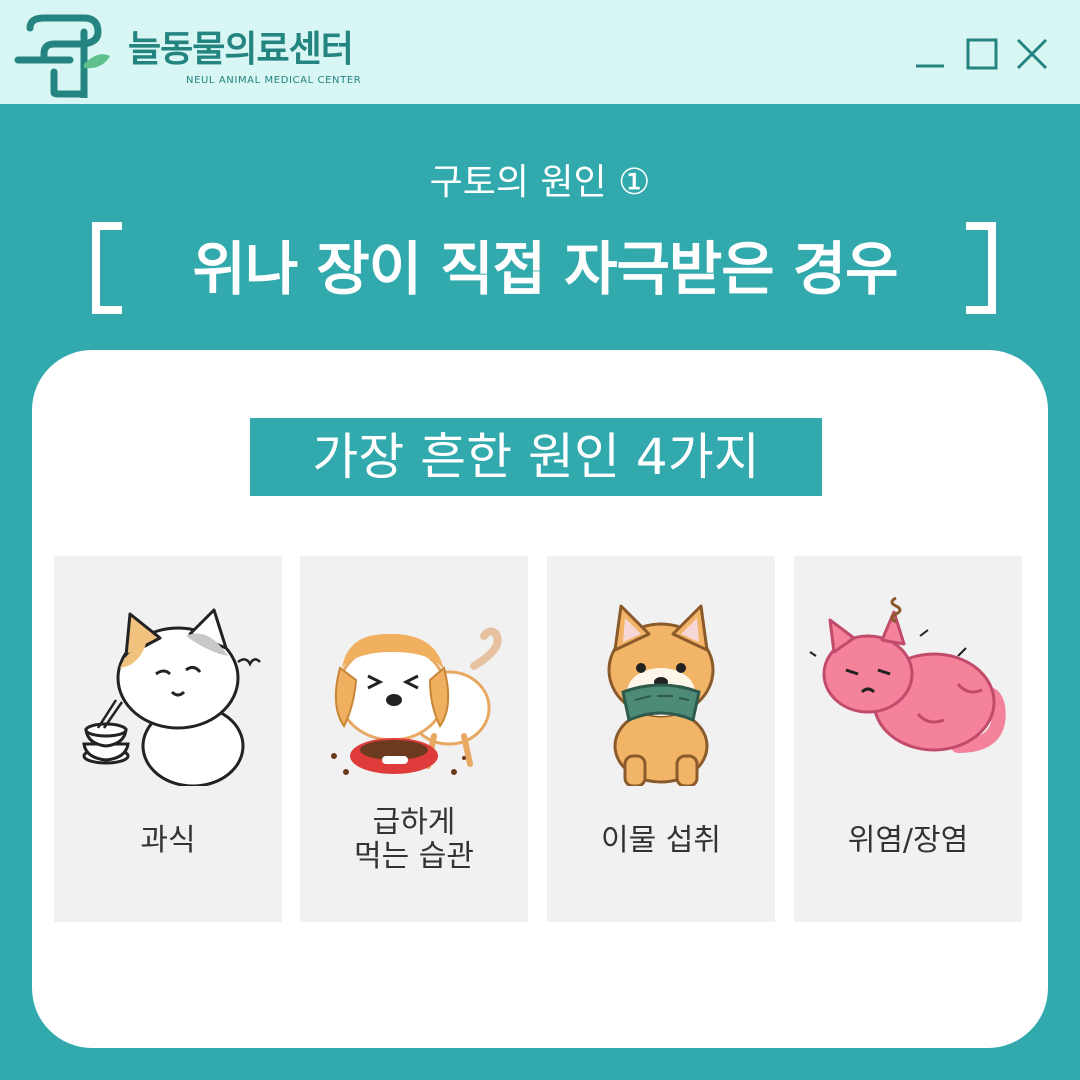  I want to click on page-title: 위나 장이 직접 자극받은 경우, so click(545, 269).